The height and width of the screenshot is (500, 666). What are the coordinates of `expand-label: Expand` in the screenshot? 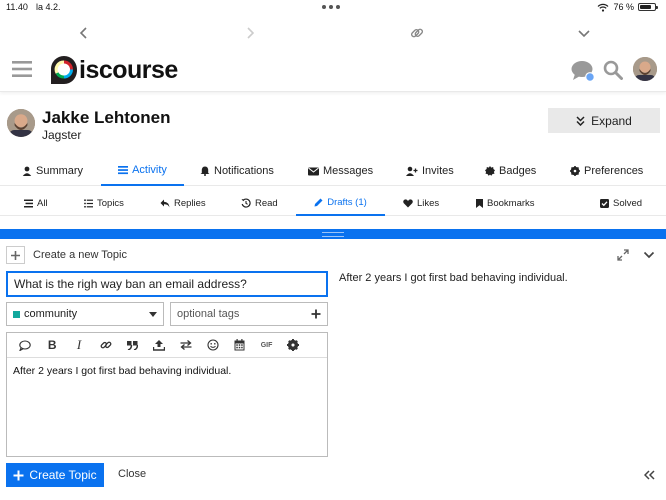 It's located at (611, 120).